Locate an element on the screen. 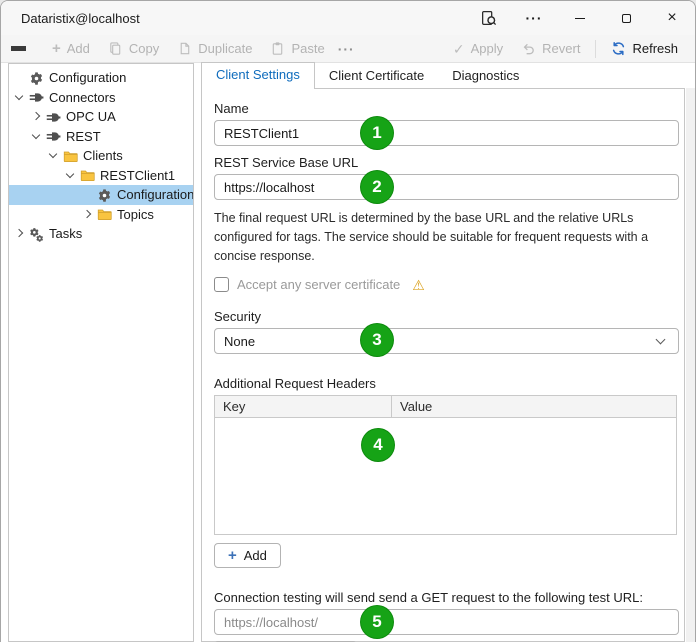  base-url-input is located at coordinates (446, 187).